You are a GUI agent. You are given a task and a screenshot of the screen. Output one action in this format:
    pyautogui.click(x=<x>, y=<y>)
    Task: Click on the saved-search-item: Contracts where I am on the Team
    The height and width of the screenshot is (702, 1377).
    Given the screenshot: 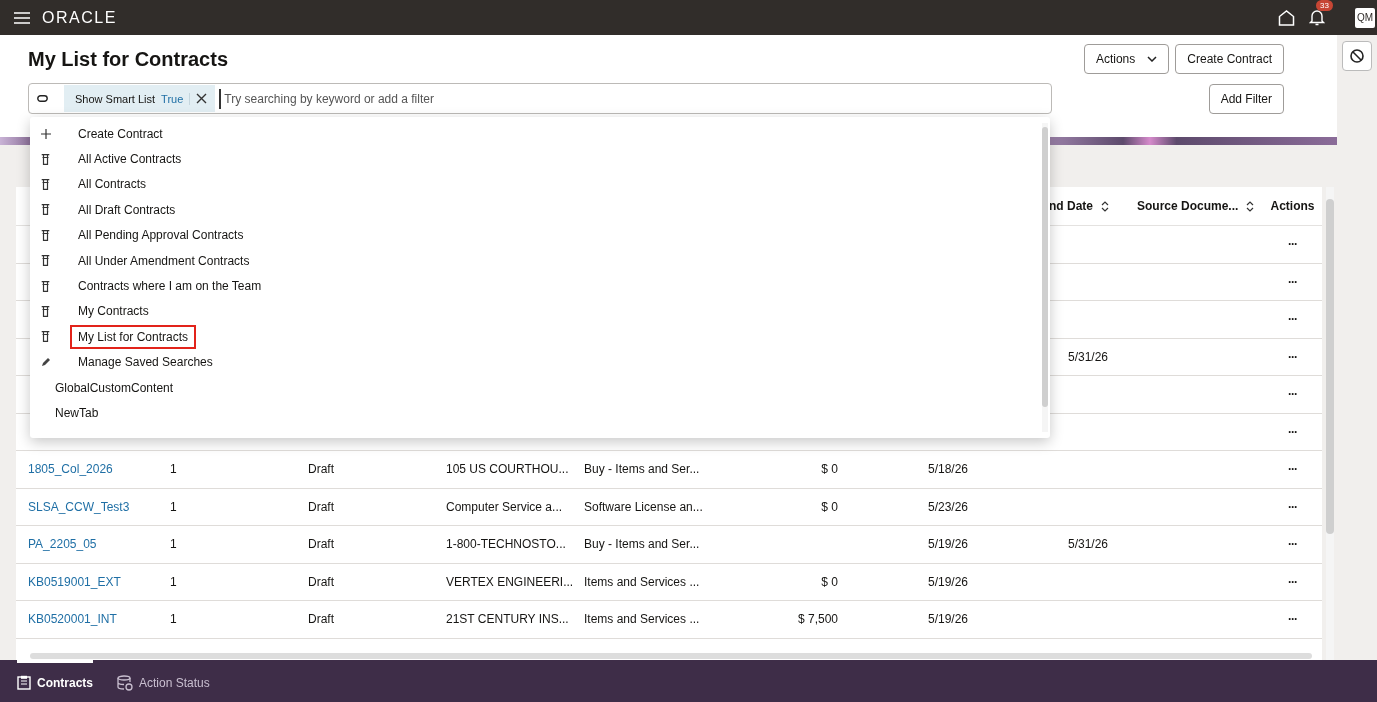 What is the action you would take?
    pyautogui.click(x=170, y=286)
    